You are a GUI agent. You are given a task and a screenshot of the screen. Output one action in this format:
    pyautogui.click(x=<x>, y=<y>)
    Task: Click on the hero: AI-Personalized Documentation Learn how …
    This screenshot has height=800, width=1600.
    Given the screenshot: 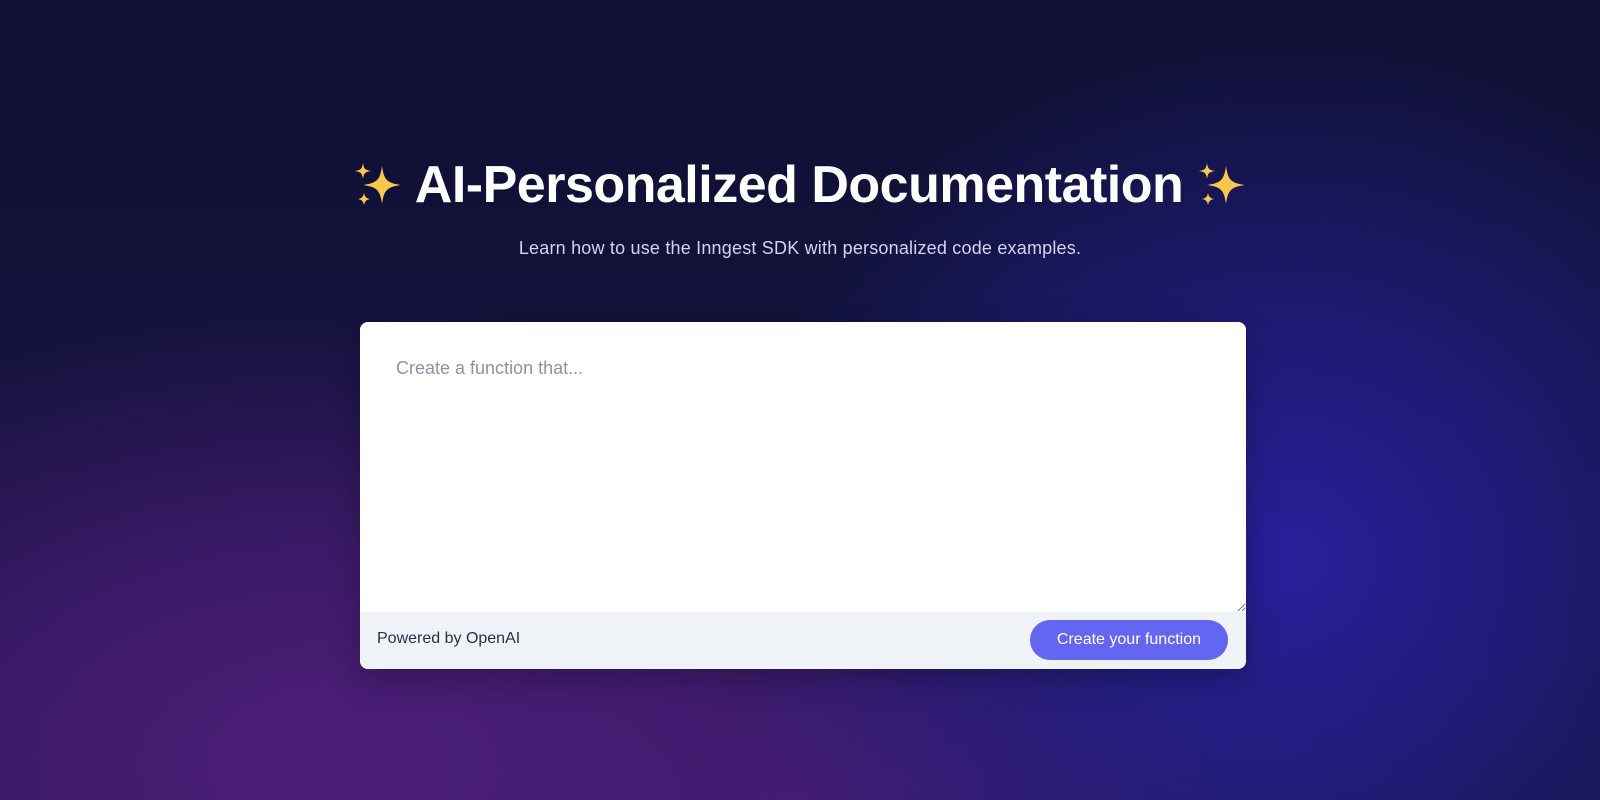 What is the action you would take?
    pyautogui.click(x=800, y=204)
    